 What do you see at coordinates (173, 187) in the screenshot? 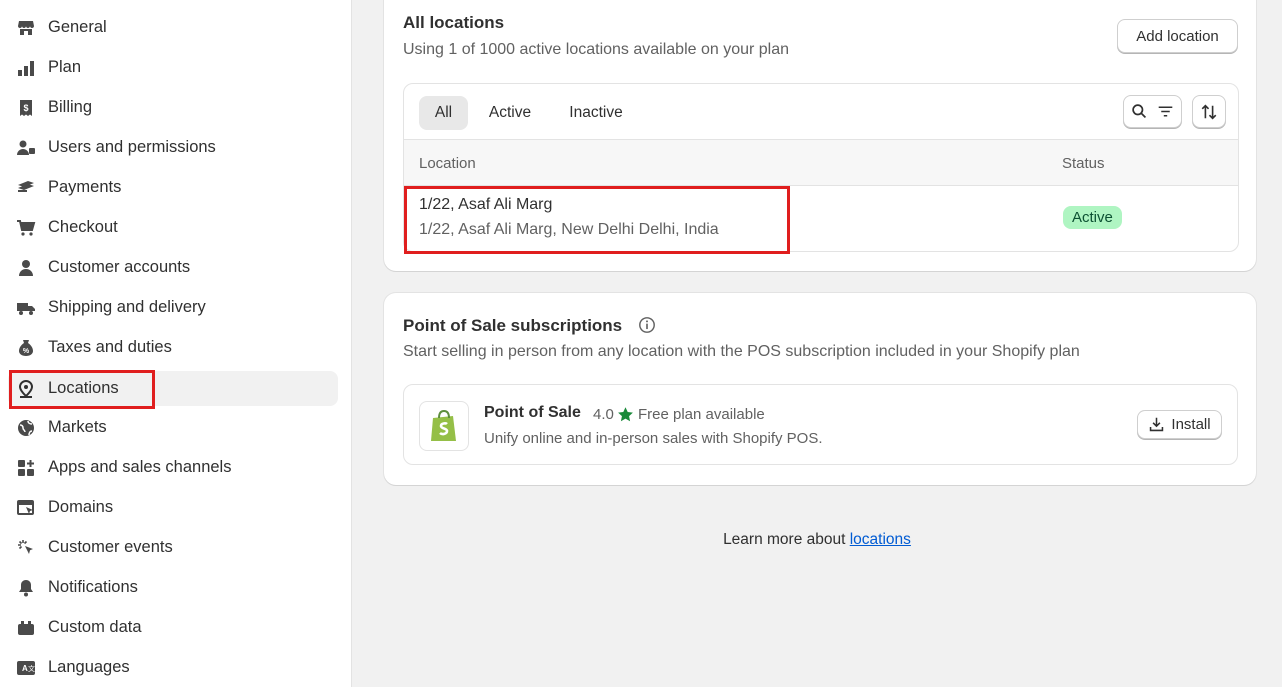
I see `sidebar-item-payments: Payments` at bounding box center [173, 187].